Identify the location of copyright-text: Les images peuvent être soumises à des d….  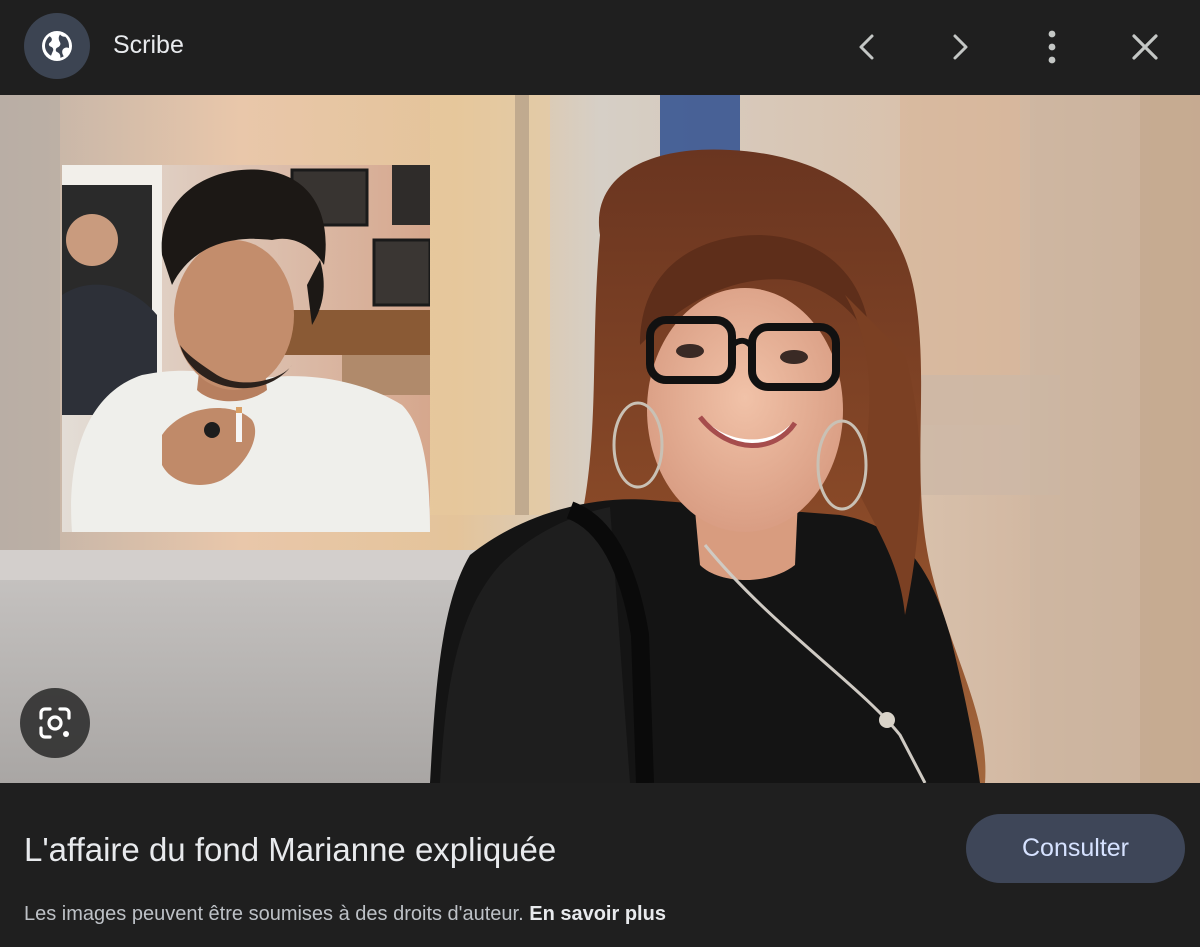
(274, 914).